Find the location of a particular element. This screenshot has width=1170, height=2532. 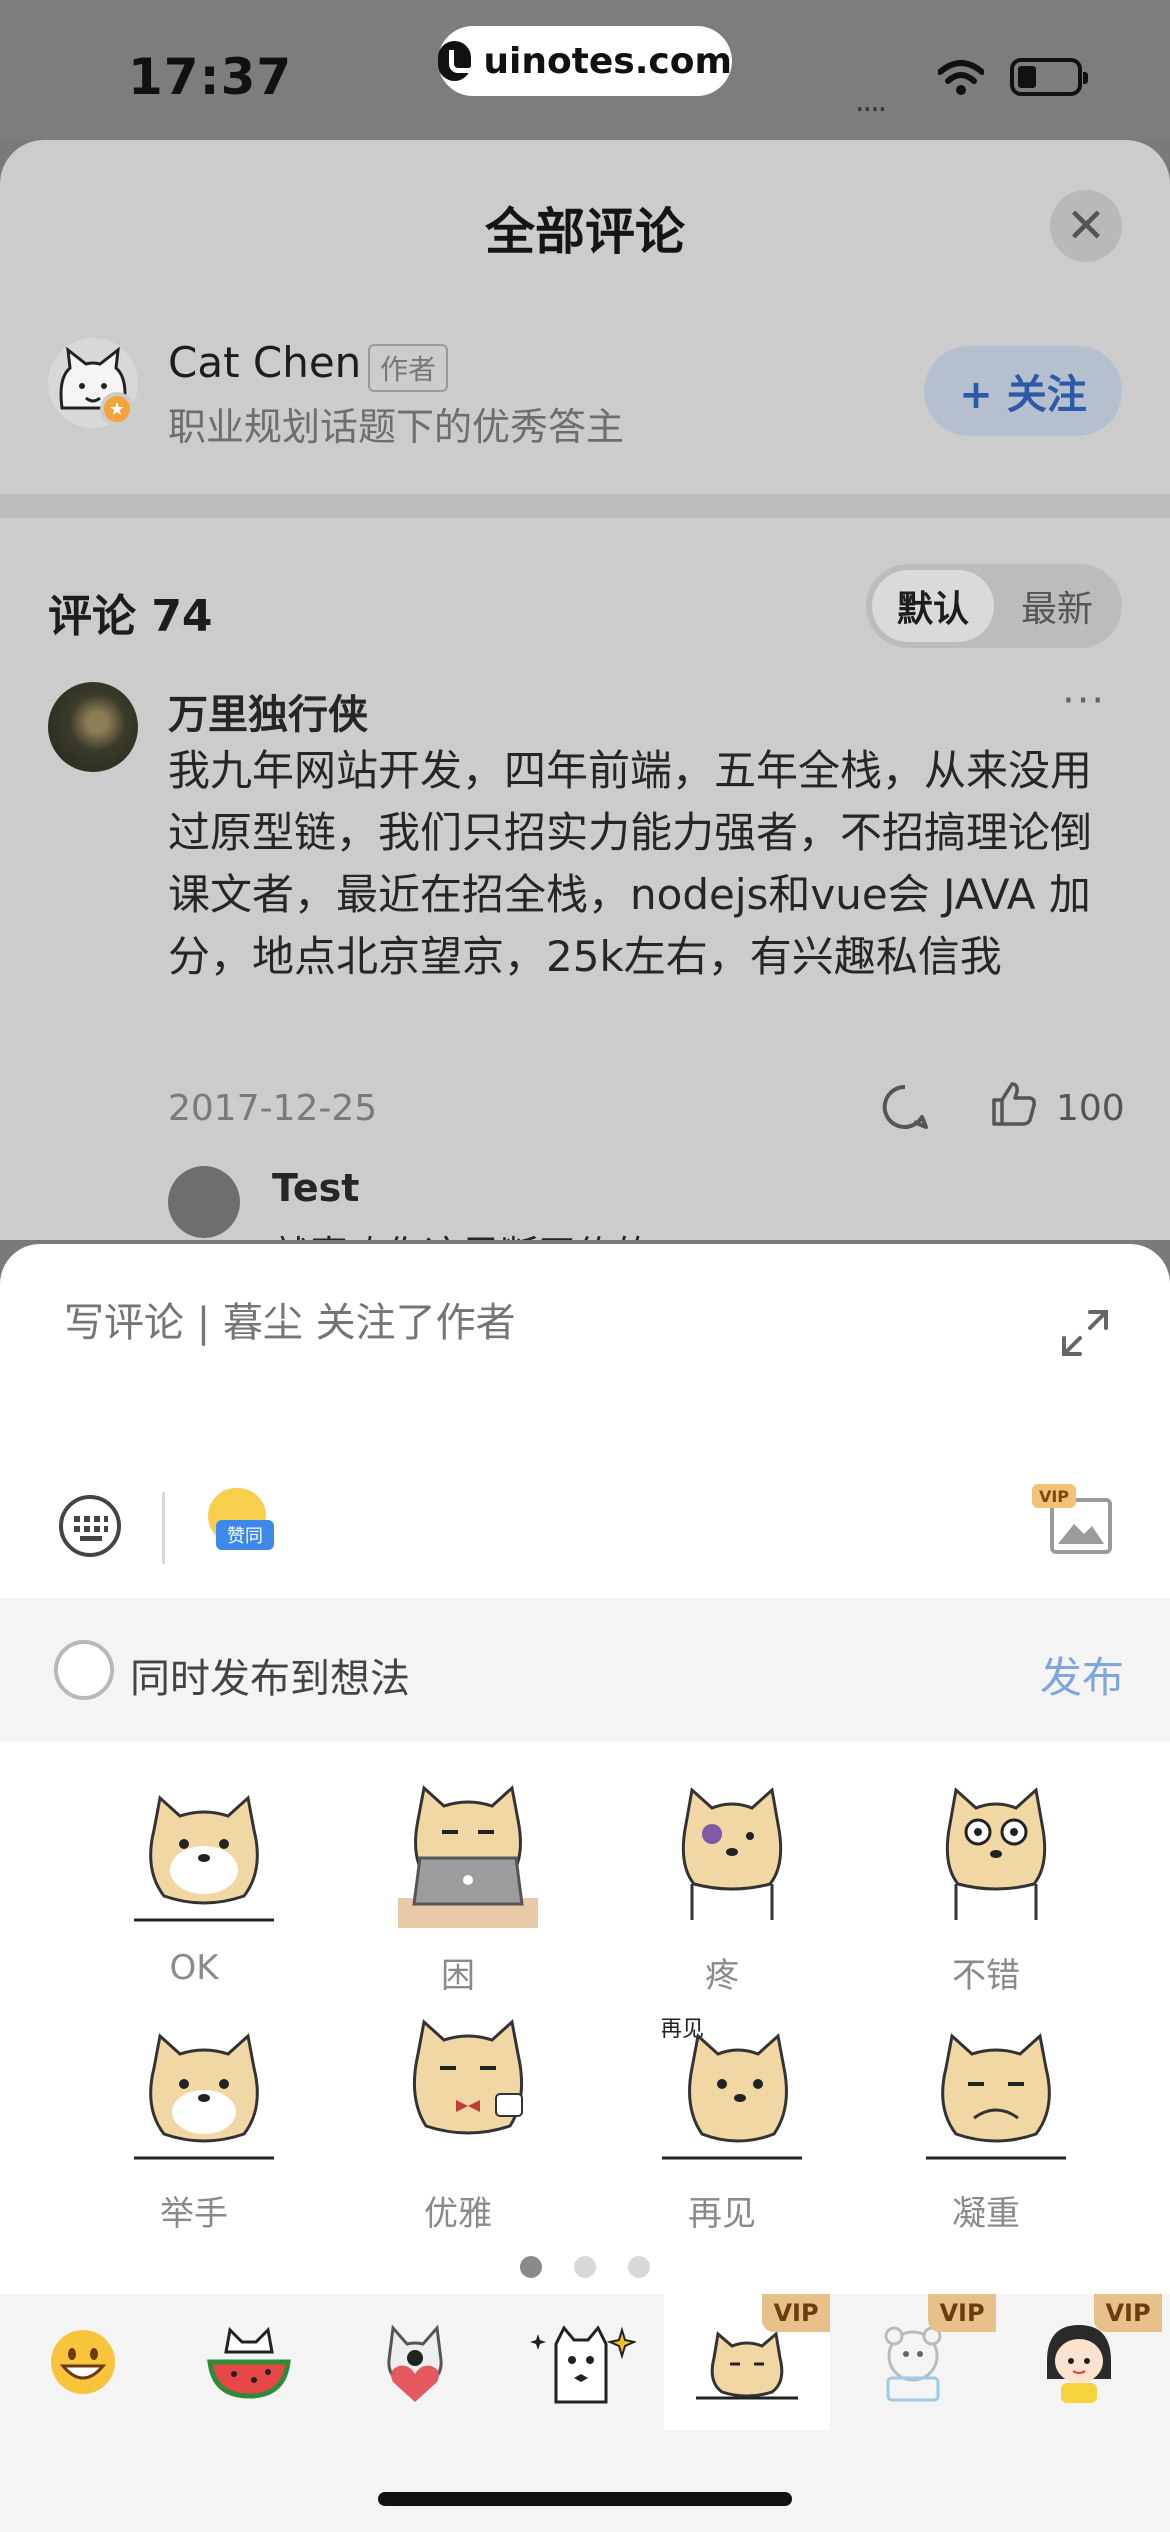

site-pill: uinotes.com is located at coordinates (585, 61).